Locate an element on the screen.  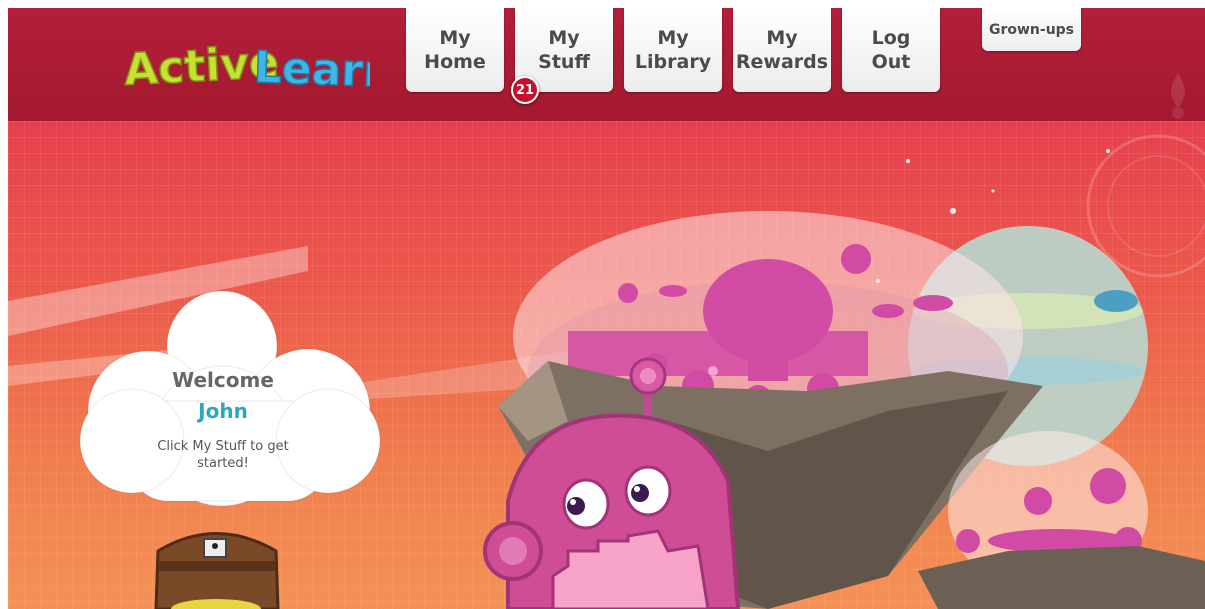
nav-my-stuff-label: My Stuff is located at coordinates (564, 50).